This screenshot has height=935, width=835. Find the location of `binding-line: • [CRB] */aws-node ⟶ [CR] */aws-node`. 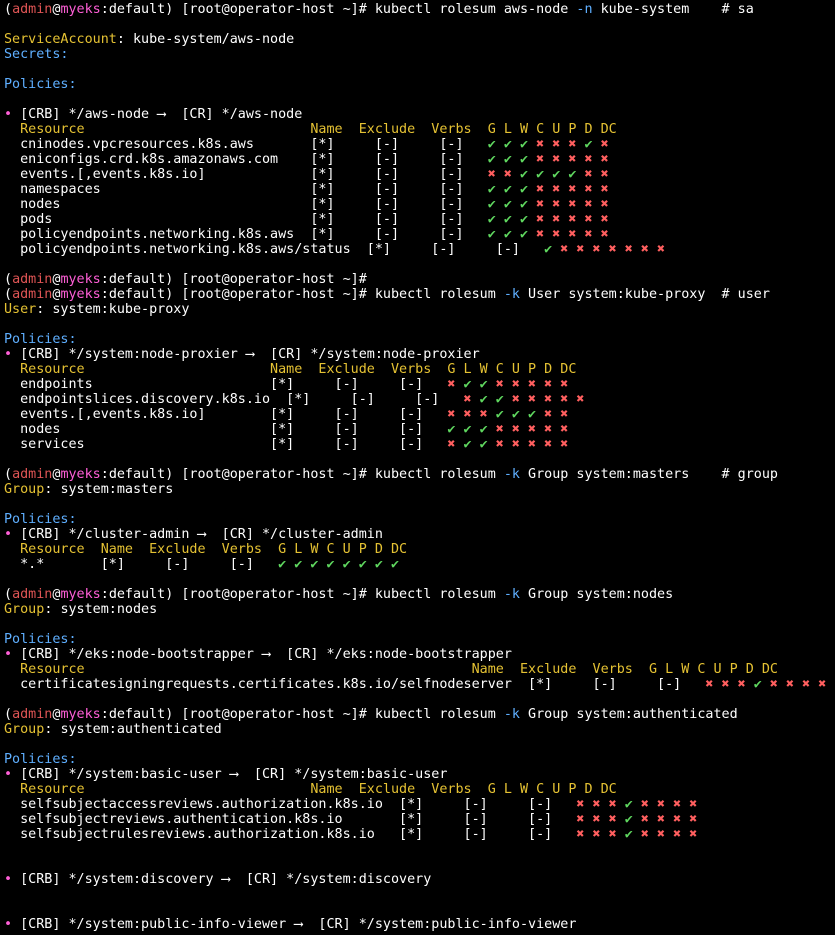

binding-line: • [CRB] */aws-node ⟶ [CR] */aws-node is located at coordinates (153, 114).